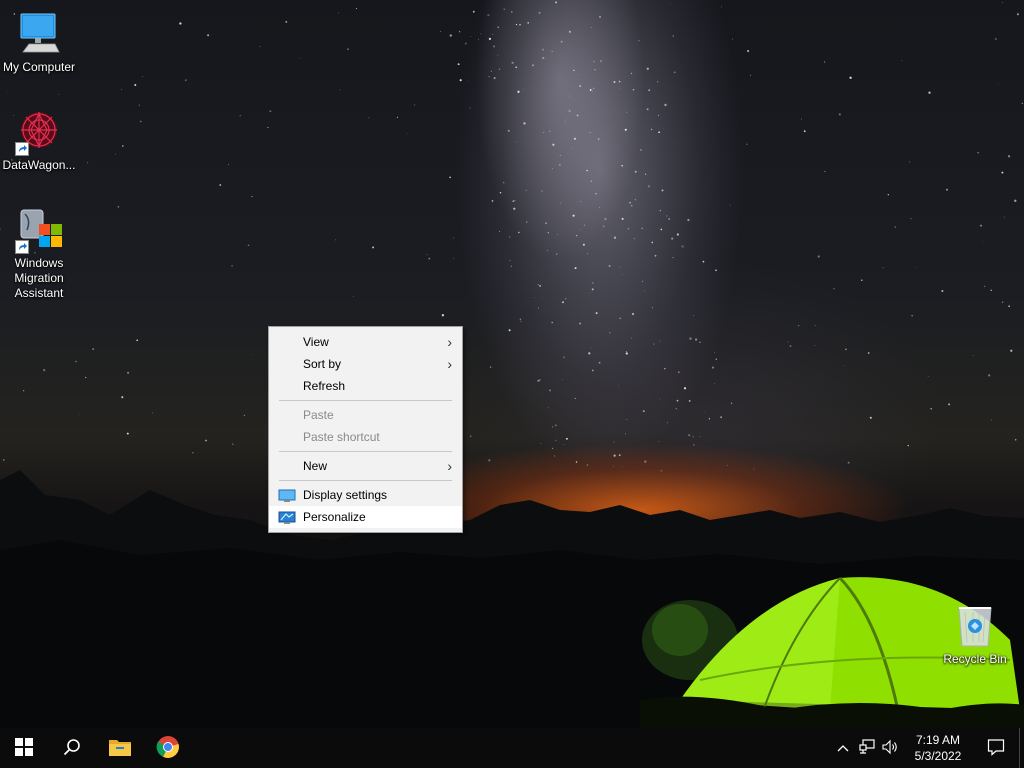 Image resolution: width=1024 pixels, height=768 pixels. What do you see at coordinates (938, 748) in the screenshot?
I see `taskbar-clock: 7:19 AM 5/3/2022` at bounding box center [938, 748].